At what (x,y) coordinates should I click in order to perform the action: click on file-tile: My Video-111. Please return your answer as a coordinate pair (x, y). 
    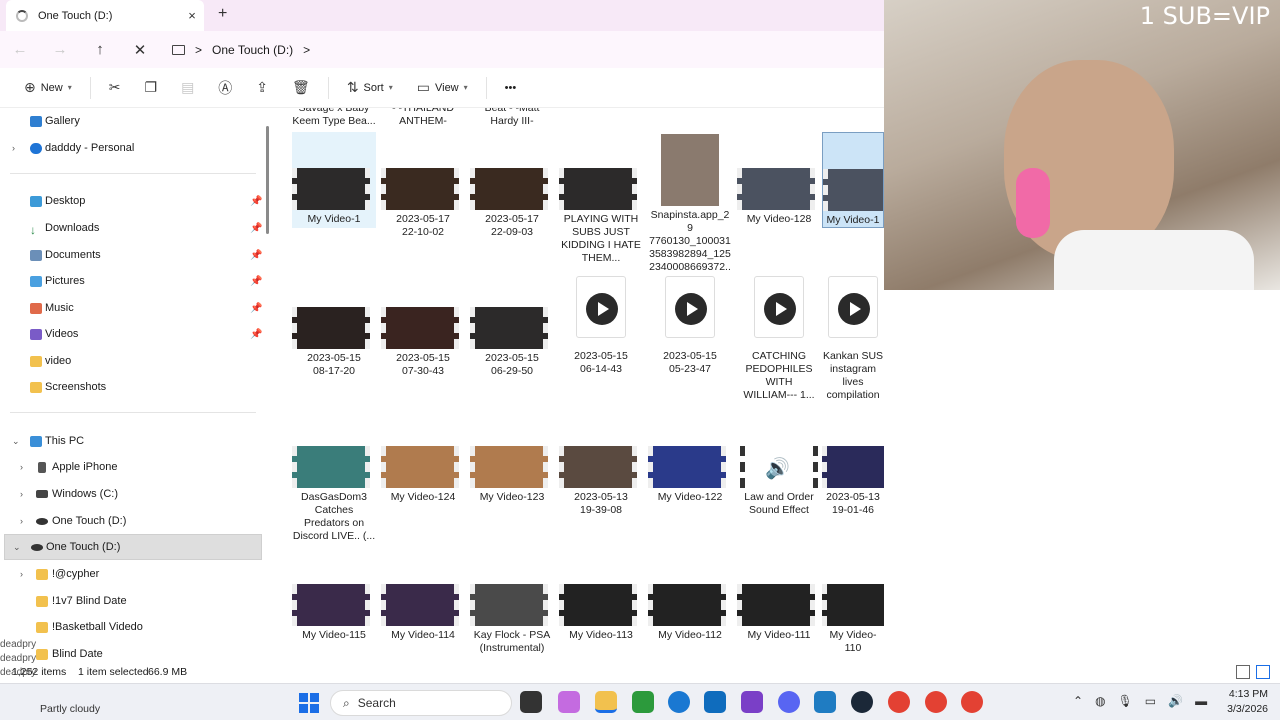
    Looking at the image, I should click on (779, 613).